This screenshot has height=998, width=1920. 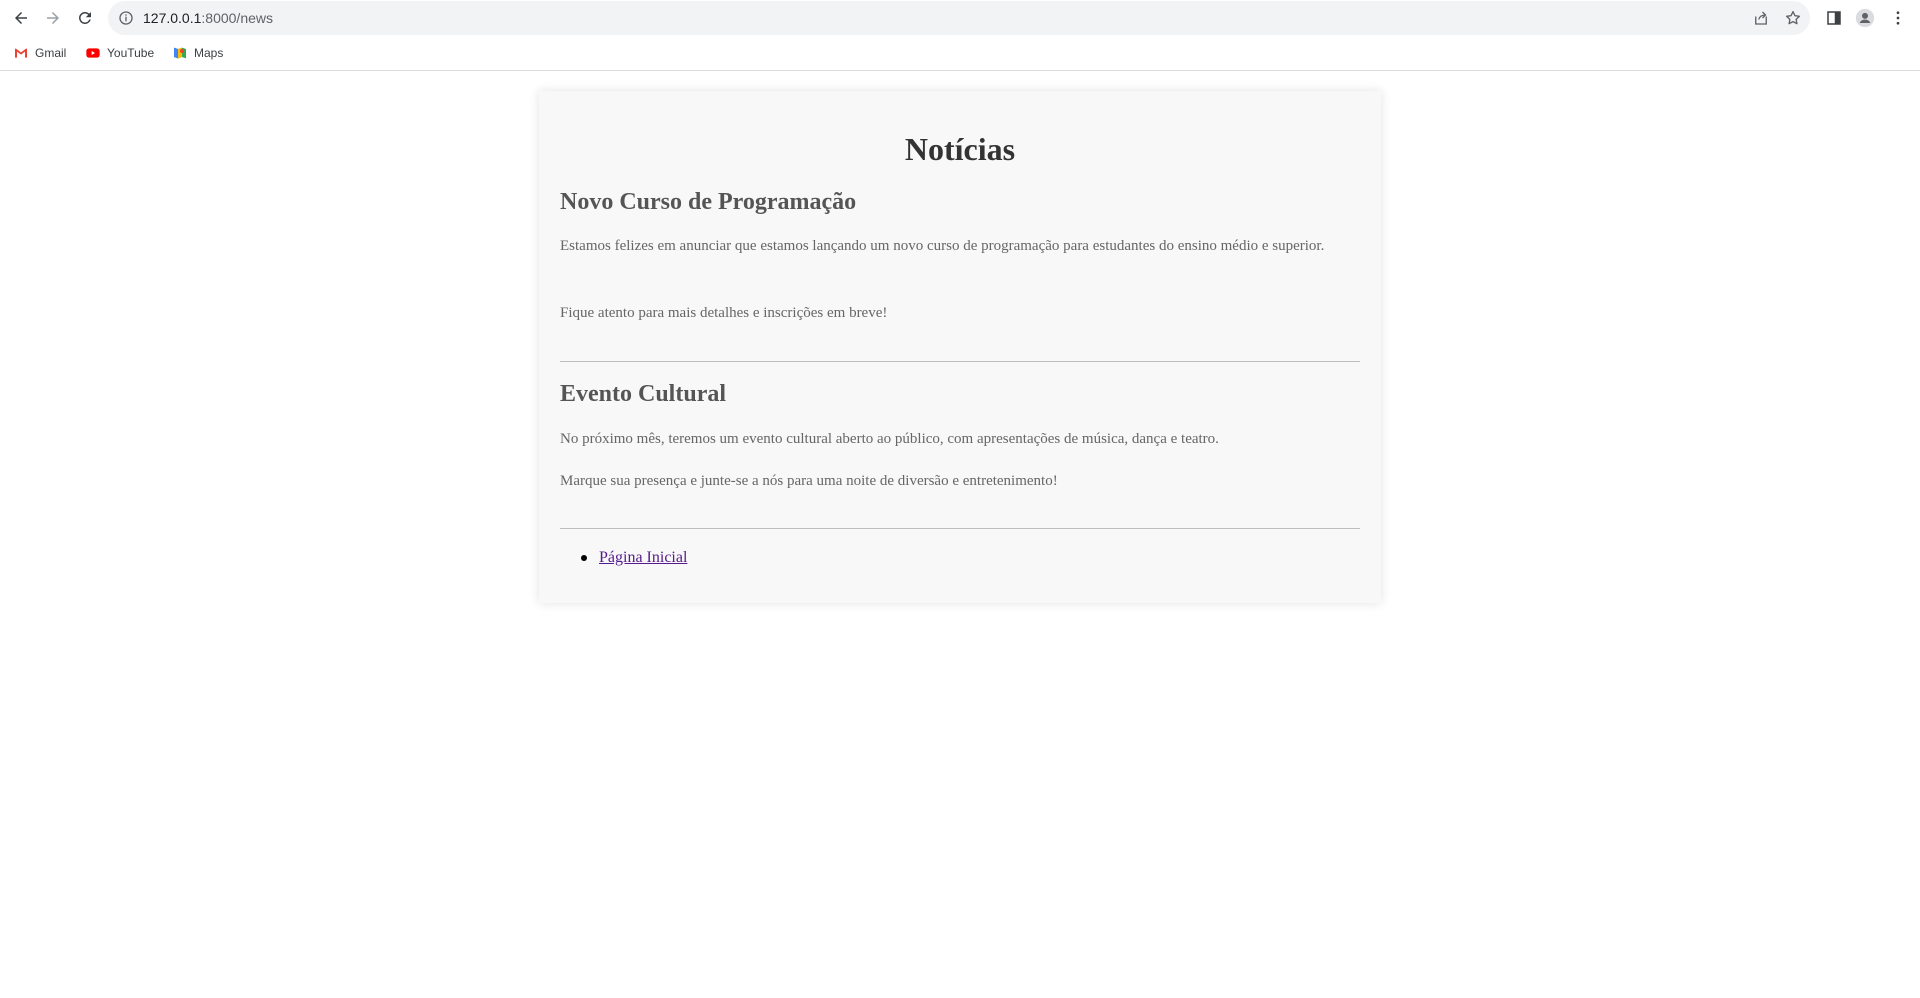 I want to click on bookmark-label: YouTube, so click(x=131, y=53).